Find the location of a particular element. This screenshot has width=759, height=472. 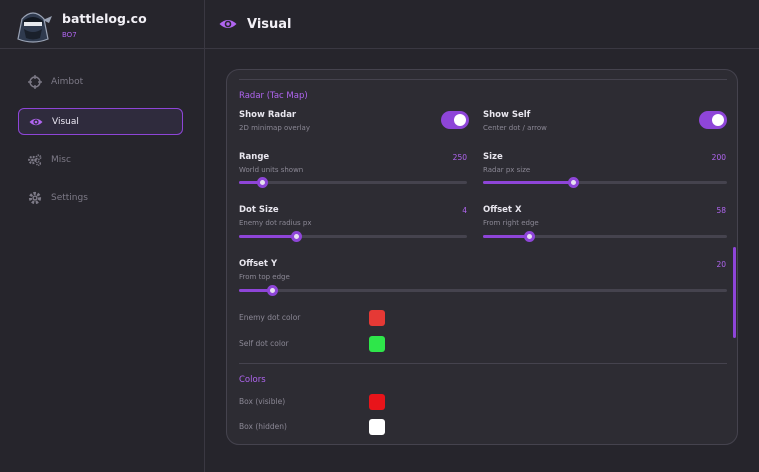

sidebar-item-misc: Misc is located at coordinates (100, 159).